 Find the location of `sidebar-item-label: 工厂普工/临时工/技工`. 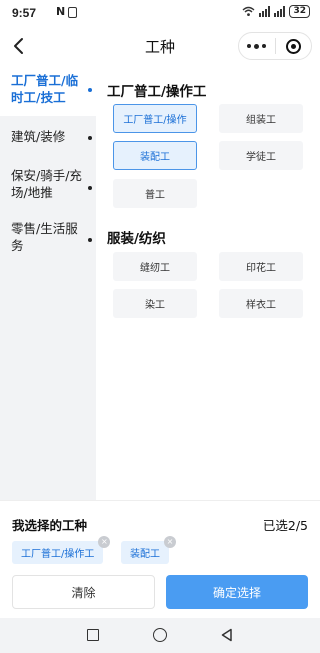

sidebar-item-label: 工厂普工/临时工/技工 is located at coordinates (45, 89).